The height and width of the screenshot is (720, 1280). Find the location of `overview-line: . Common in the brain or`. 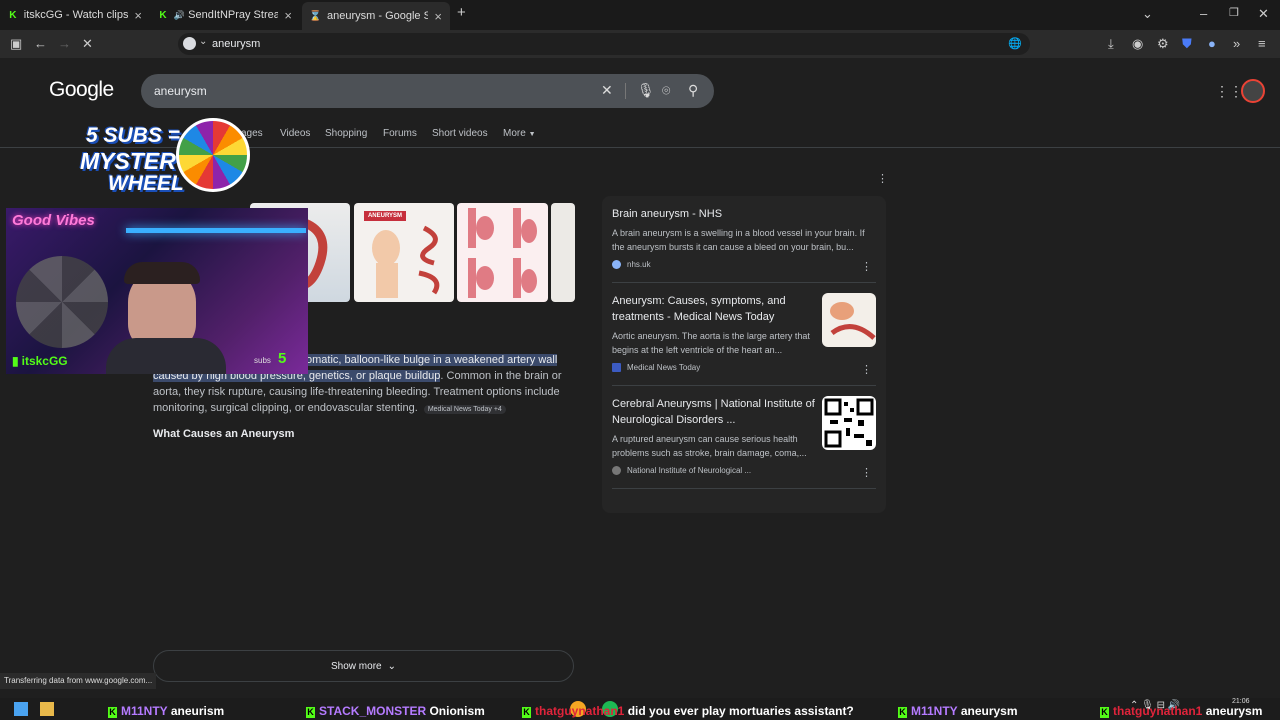

overview-line: . Common in the brain or is located at coordinates (501, 376).